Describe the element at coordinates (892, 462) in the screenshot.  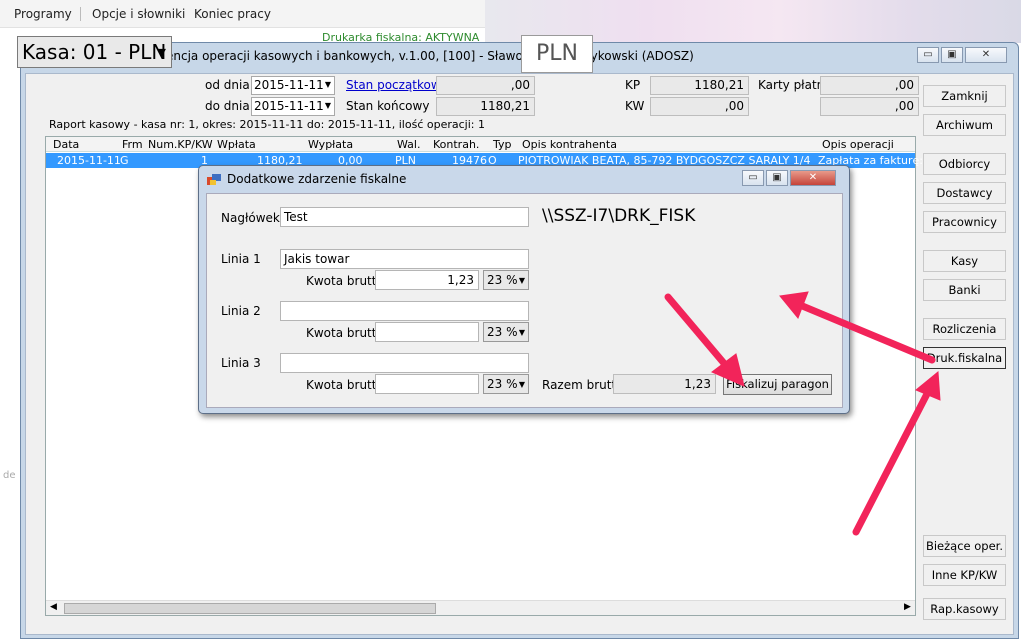
I see `arrow-to-druk-button` at that location.